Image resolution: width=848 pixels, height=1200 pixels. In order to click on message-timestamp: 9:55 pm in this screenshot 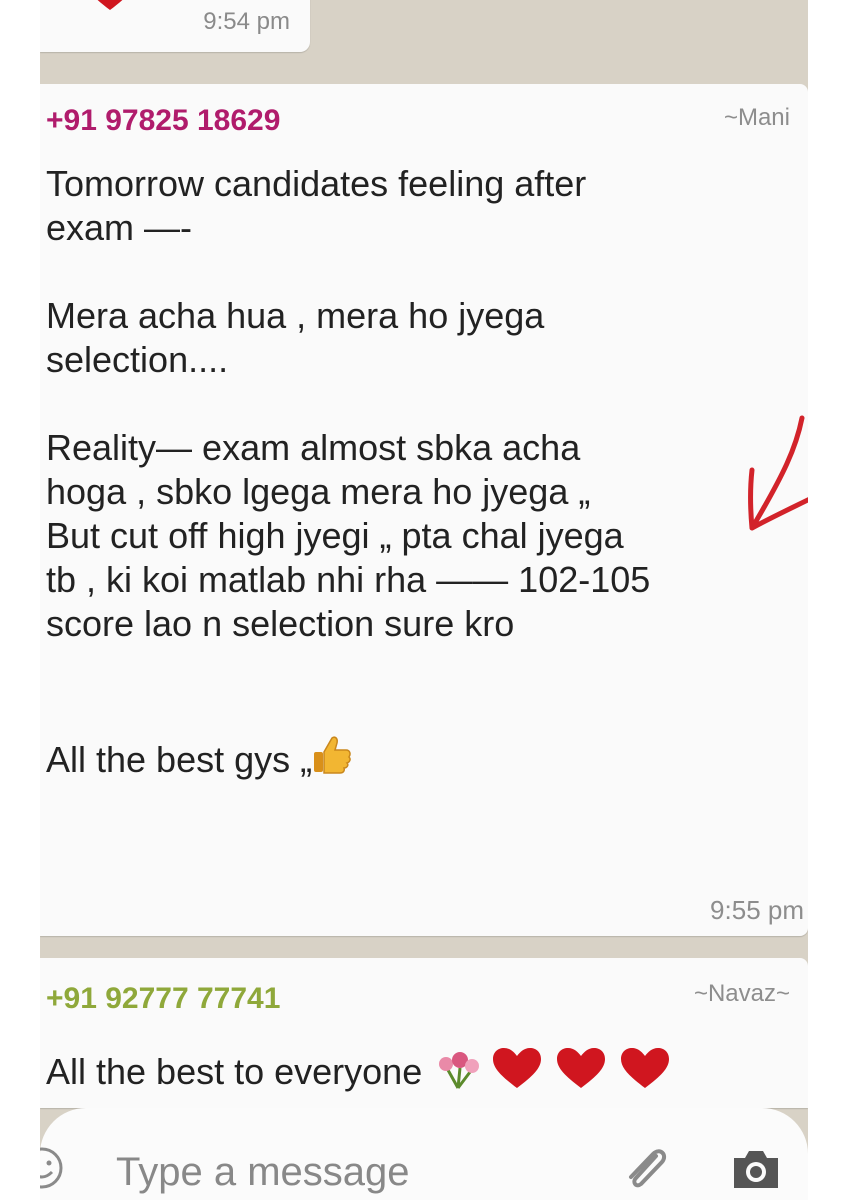, I will do `click(757, 910)`.